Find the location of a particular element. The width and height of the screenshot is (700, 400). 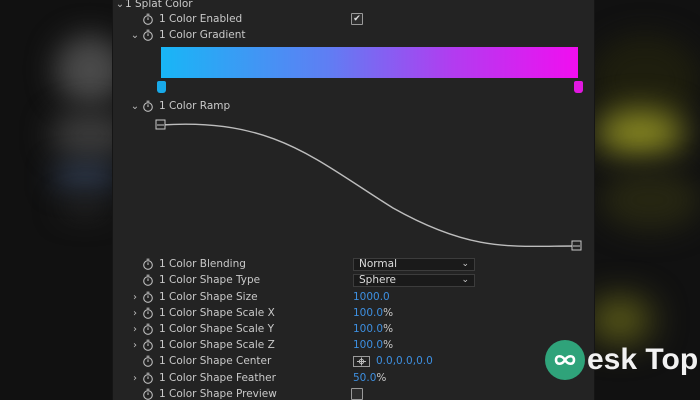

property-color-gradient: ⌄ 1 Color Gradient is located at coordinates (353, 35).